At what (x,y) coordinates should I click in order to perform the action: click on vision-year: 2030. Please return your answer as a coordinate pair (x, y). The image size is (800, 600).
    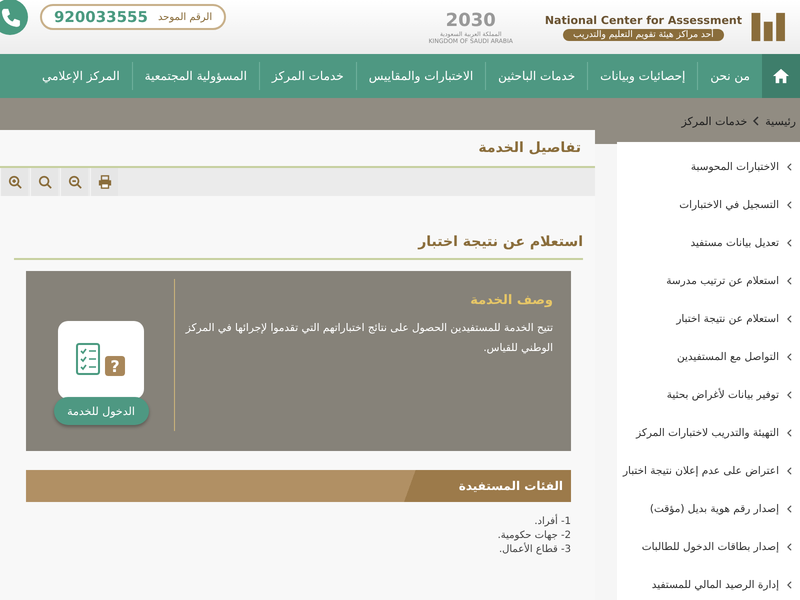
    Looking at the image, I should click on (471, 20).